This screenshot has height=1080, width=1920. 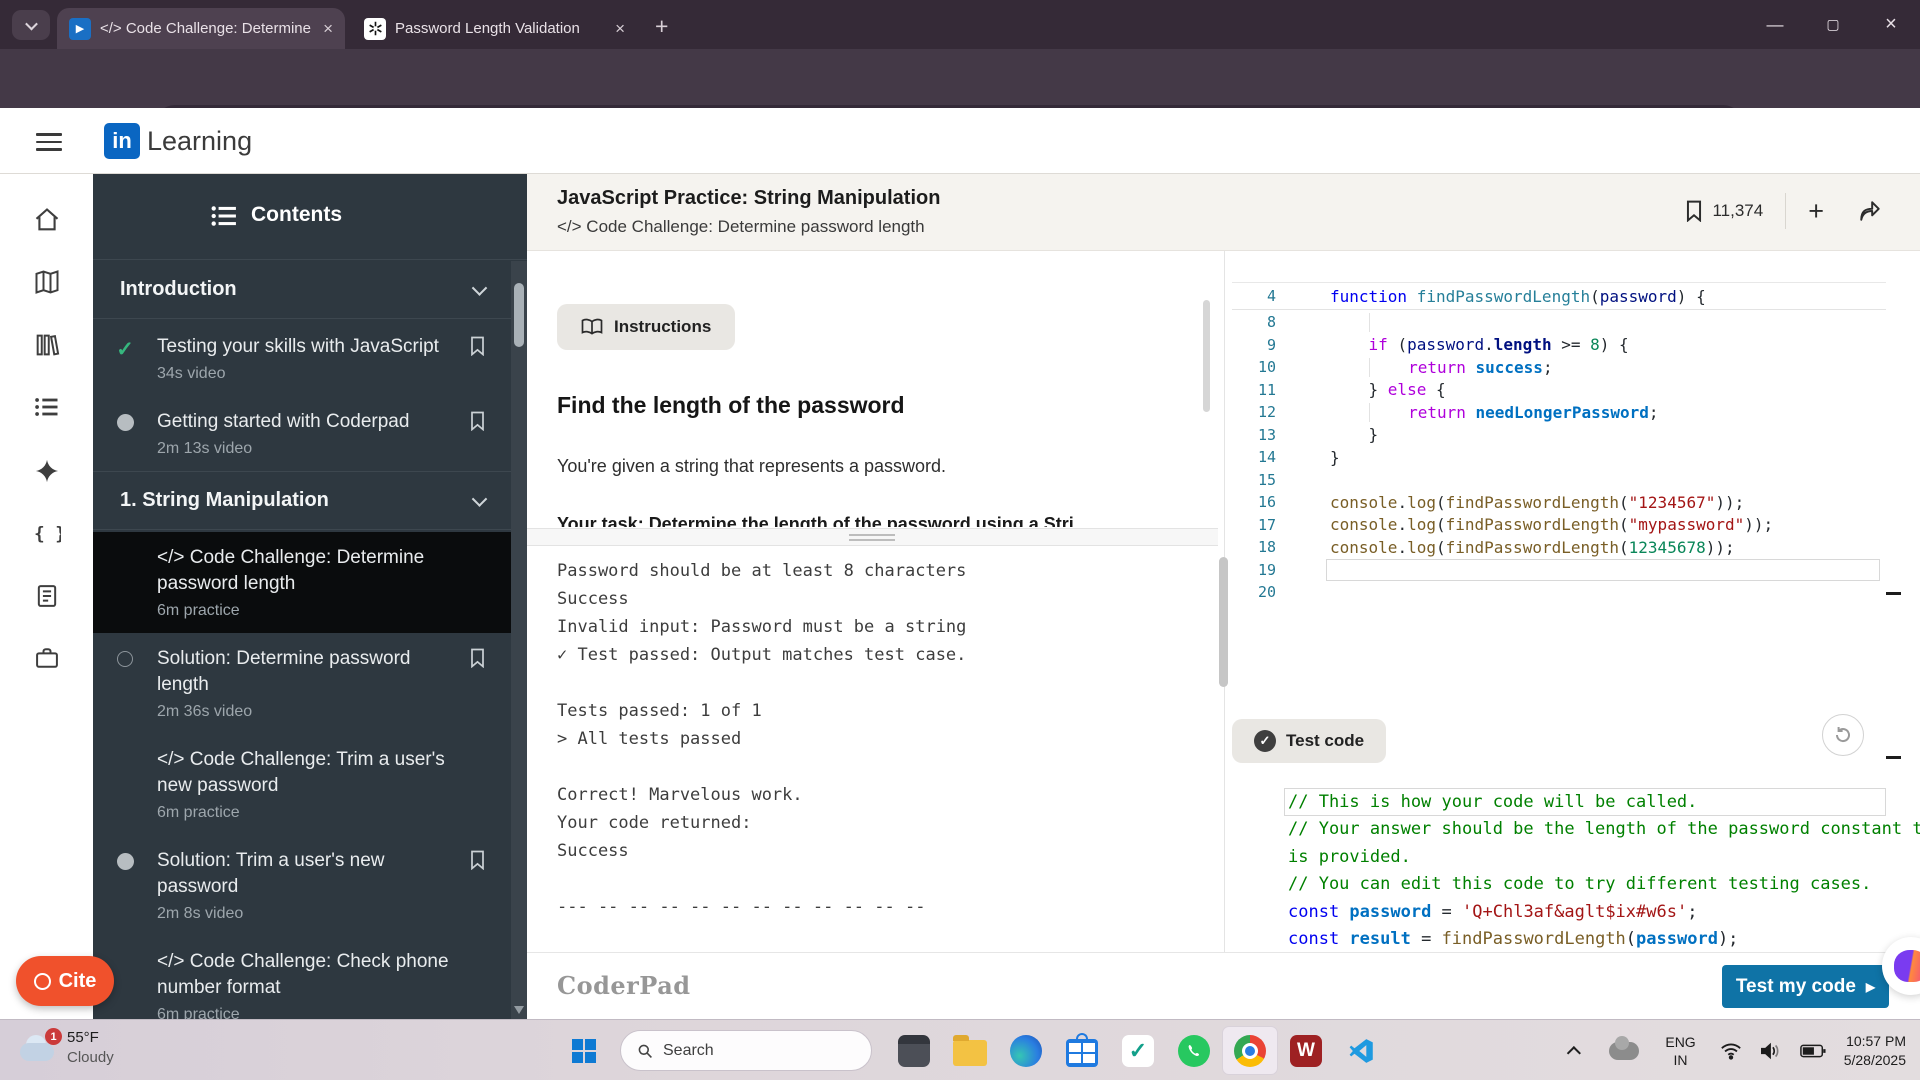 I want to click on window-minimize-button: —, so click(x=1775, y=24).